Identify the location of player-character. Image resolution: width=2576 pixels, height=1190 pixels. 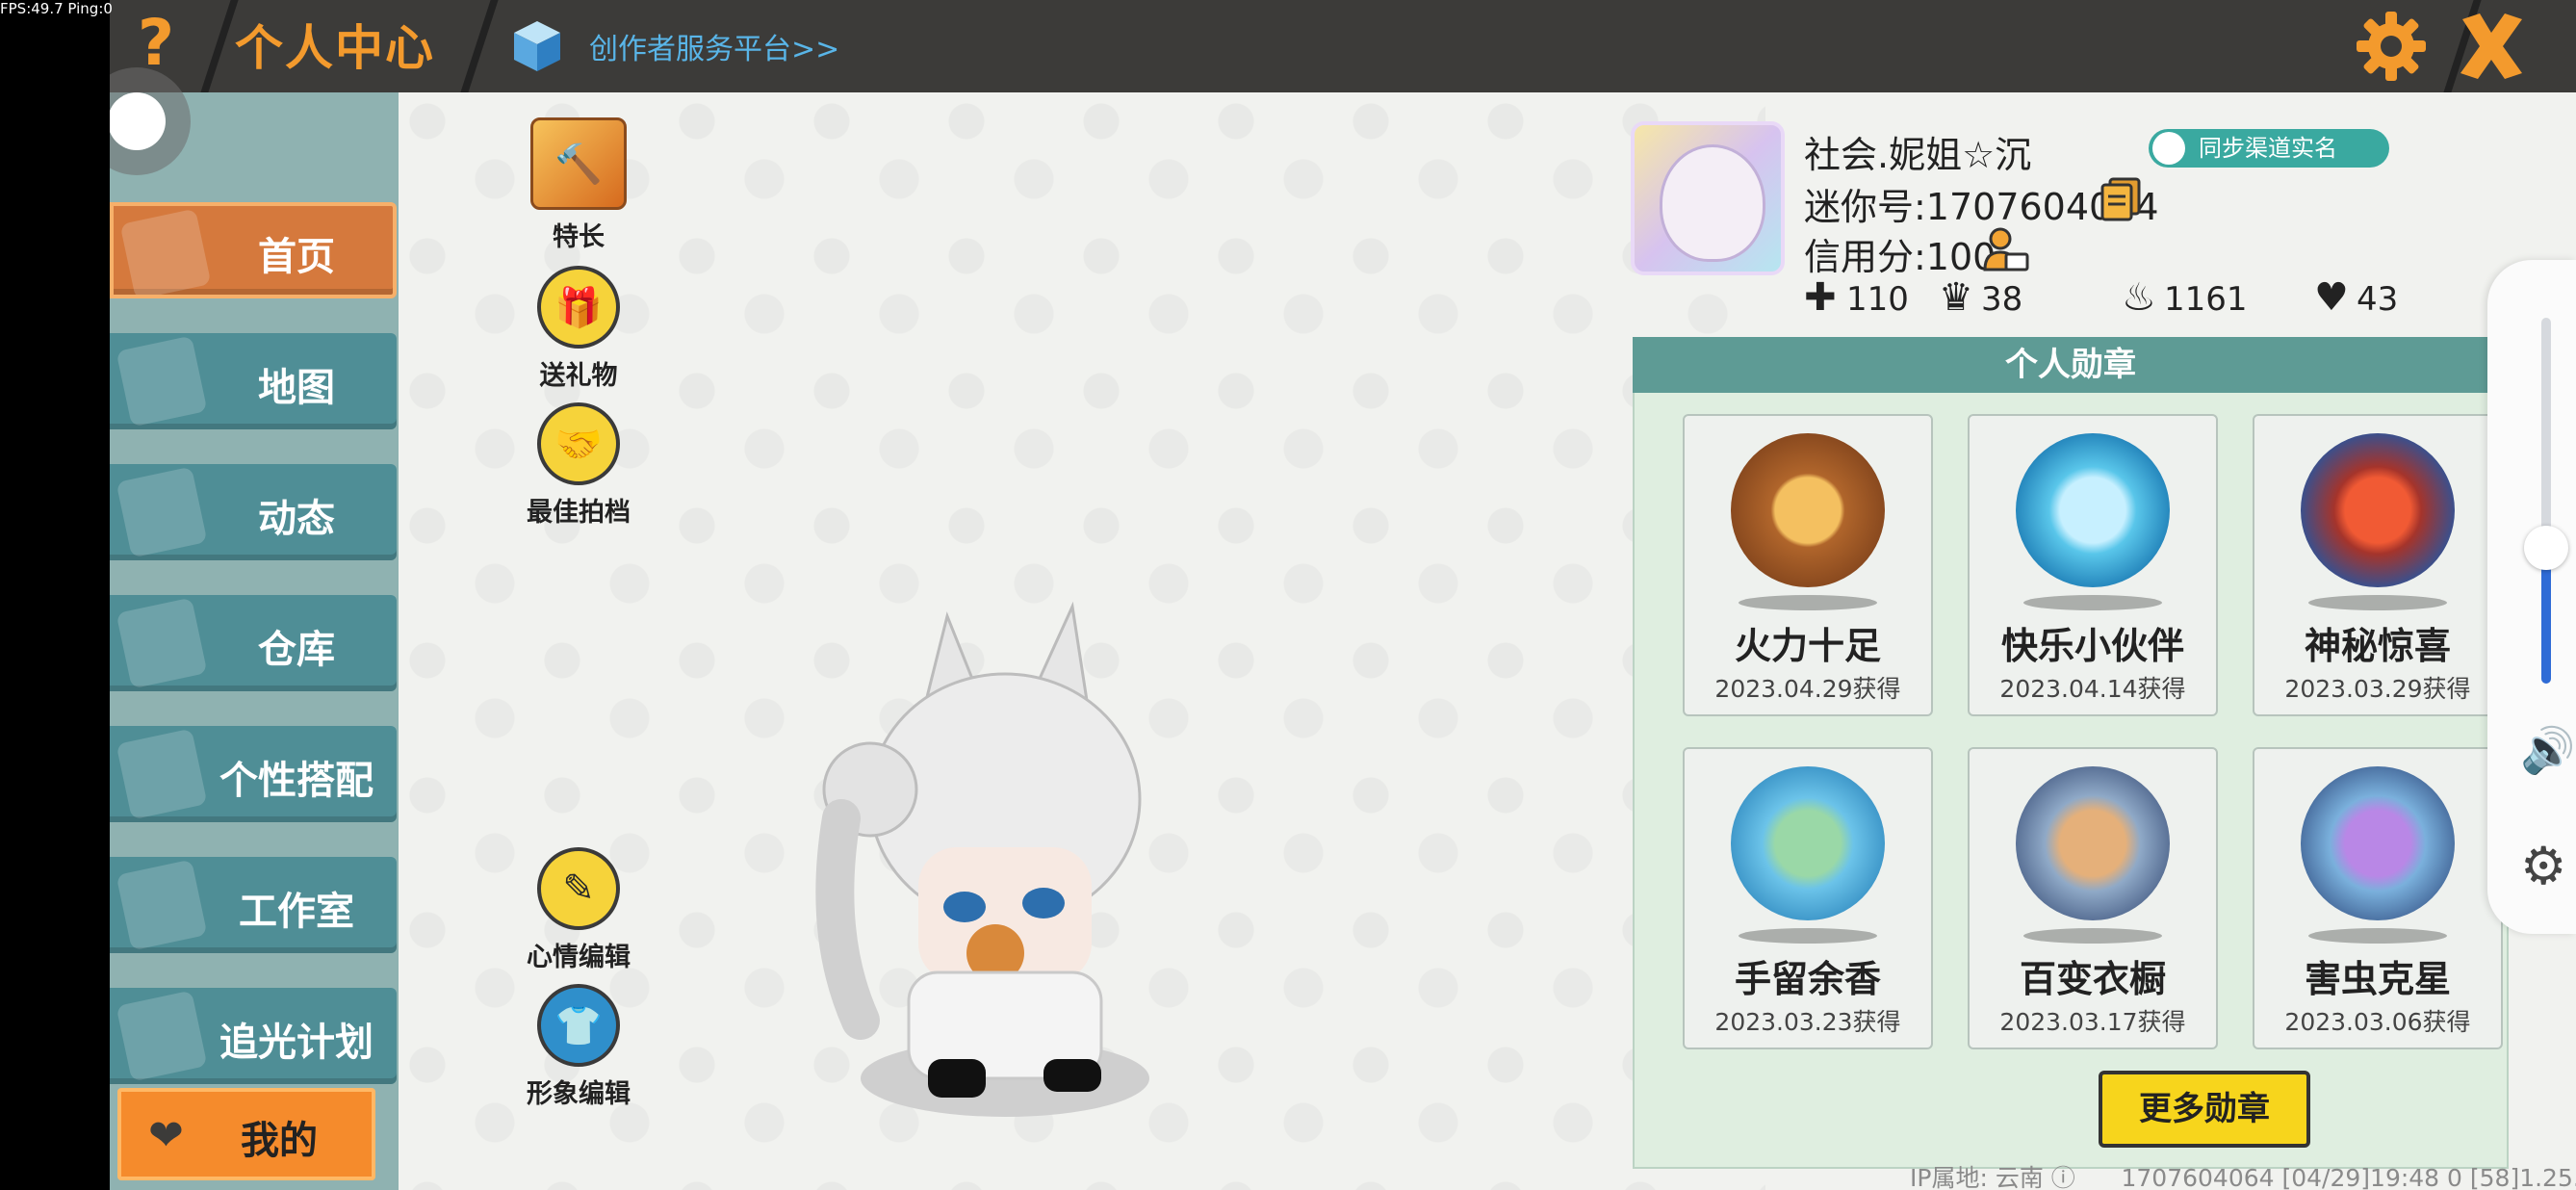
(1005, 876).